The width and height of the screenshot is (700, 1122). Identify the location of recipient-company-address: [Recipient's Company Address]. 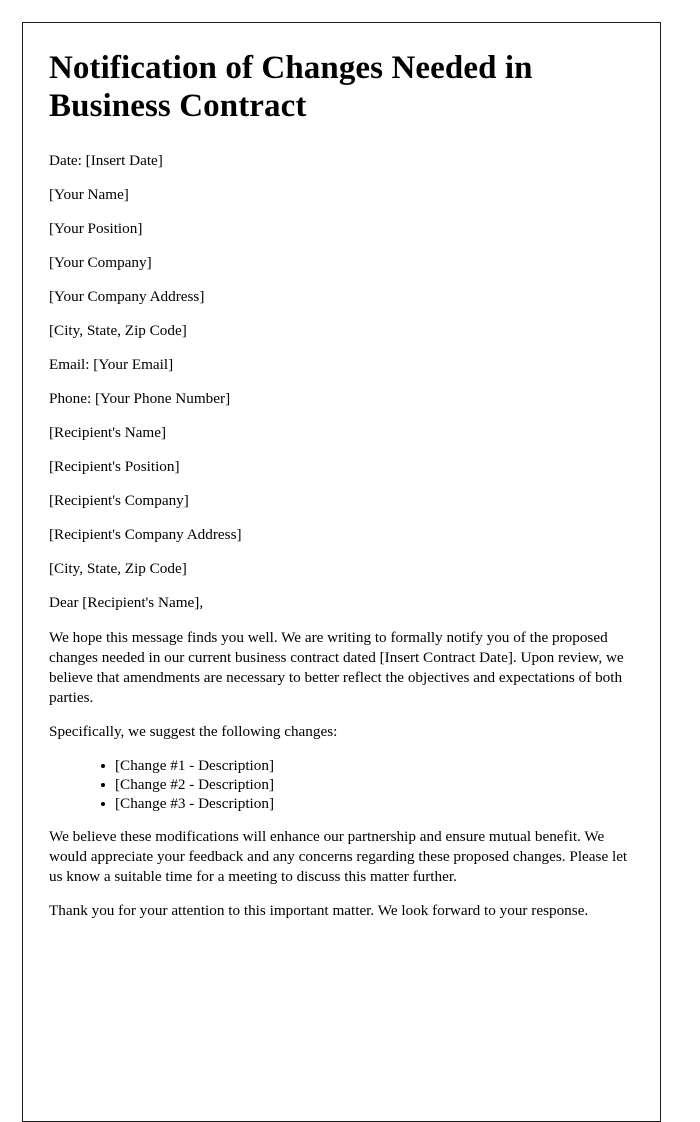
(145, 534).